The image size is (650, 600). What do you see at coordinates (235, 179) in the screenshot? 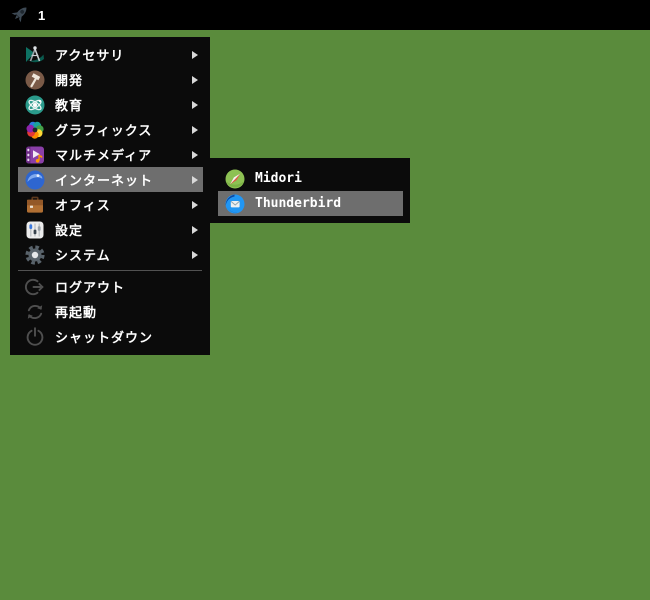
I see `midori-icon` at bounding box center [235, 179].